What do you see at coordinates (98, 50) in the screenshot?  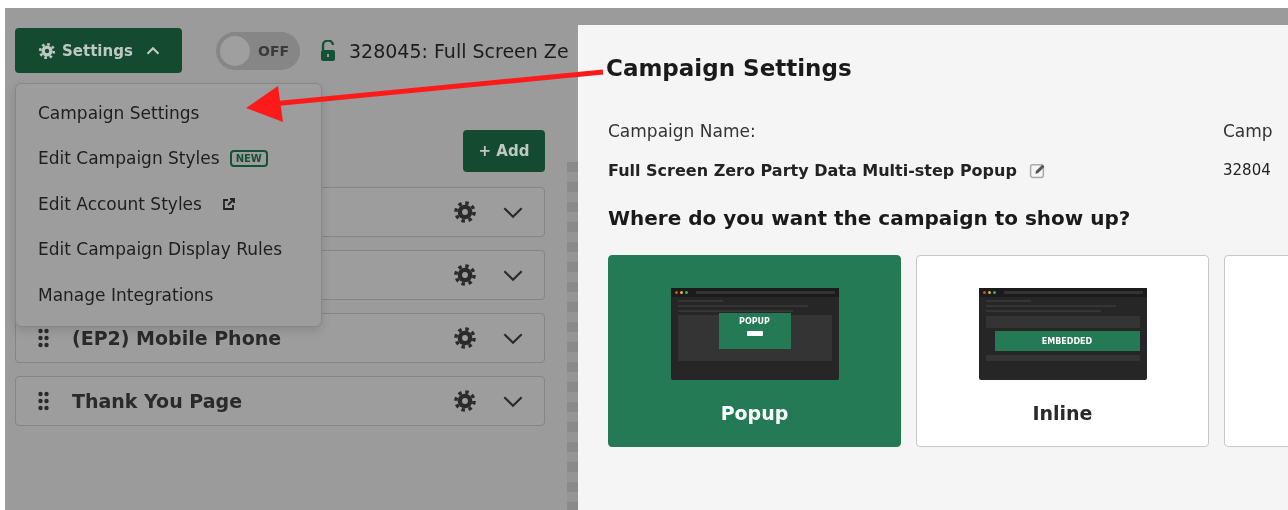 I see `settings-button: Settings` at bounding box center [98, 50].